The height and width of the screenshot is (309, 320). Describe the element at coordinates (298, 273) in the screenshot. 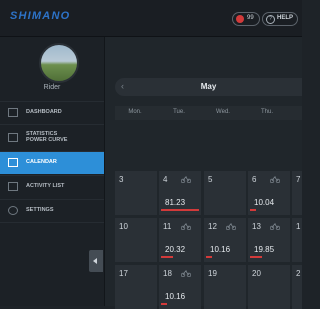

I see `day-number: 2` at that location.